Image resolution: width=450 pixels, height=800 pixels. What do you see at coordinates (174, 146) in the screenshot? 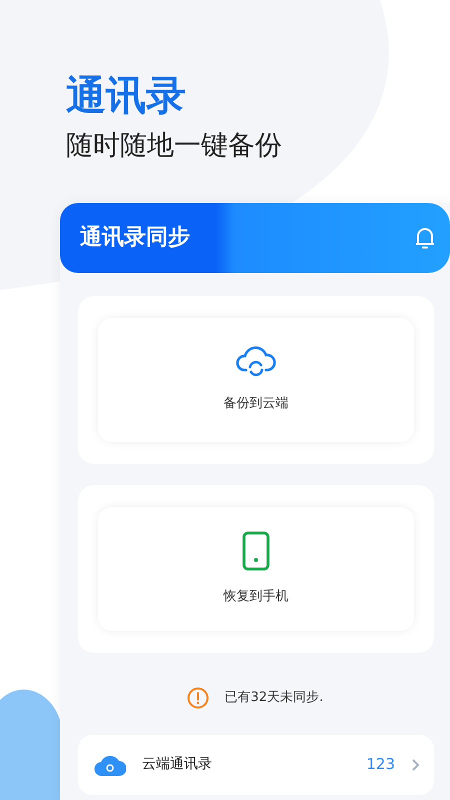
I see `page-subtitle: 随时随地一键备份` at bounding box center [174, 146].